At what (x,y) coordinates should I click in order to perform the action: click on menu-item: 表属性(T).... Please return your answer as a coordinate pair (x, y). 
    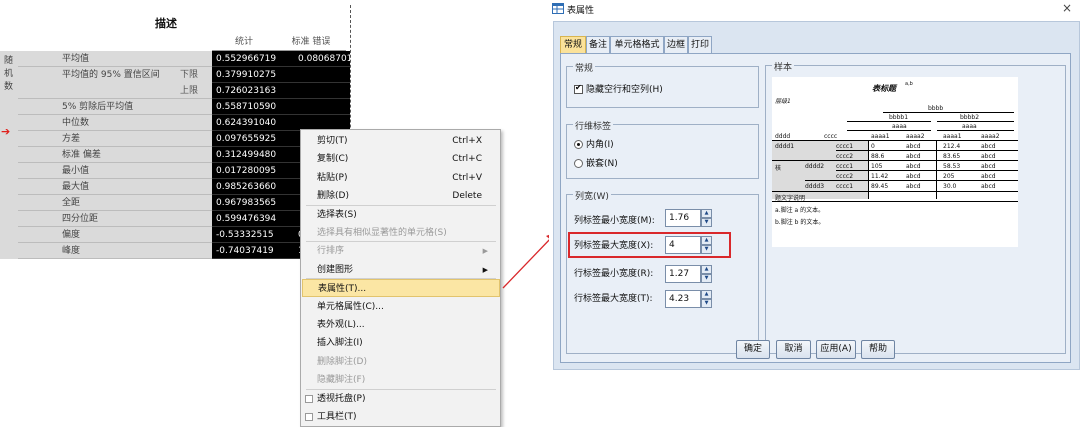
    Looking at the image, I should click on (401, 288).